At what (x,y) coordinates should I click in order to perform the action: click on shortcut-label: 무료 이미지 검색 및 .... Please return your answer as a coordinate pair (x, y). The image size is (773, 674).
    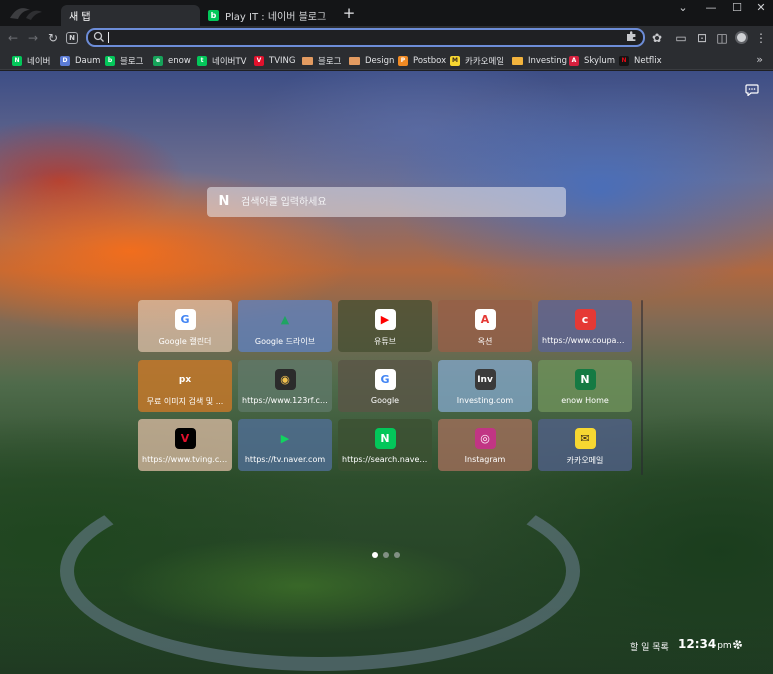
    Looking at the image, I should click on (185, 401).